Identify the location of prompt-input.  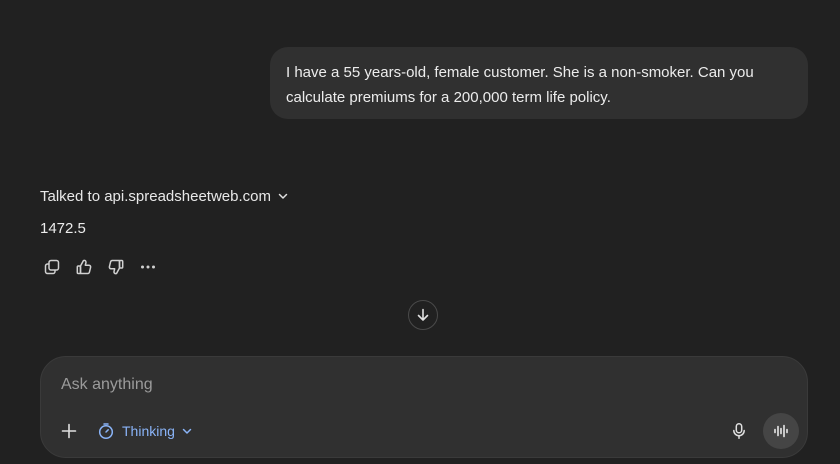
(381, 385).